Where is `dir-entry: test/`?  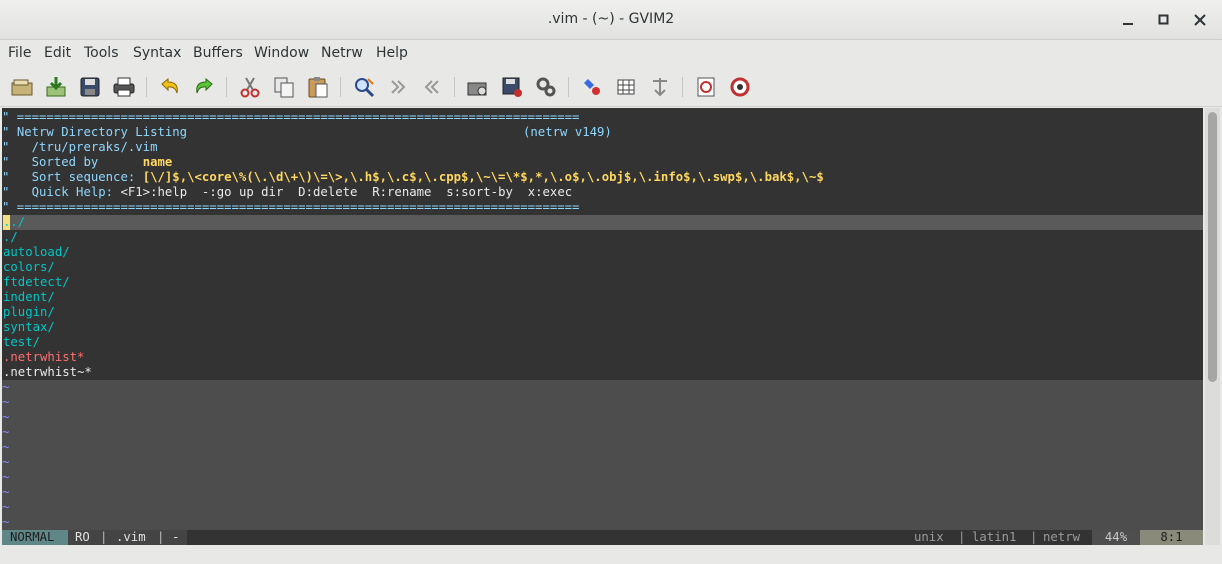 dir-entry: test/ is located at coordinates (21, 342).